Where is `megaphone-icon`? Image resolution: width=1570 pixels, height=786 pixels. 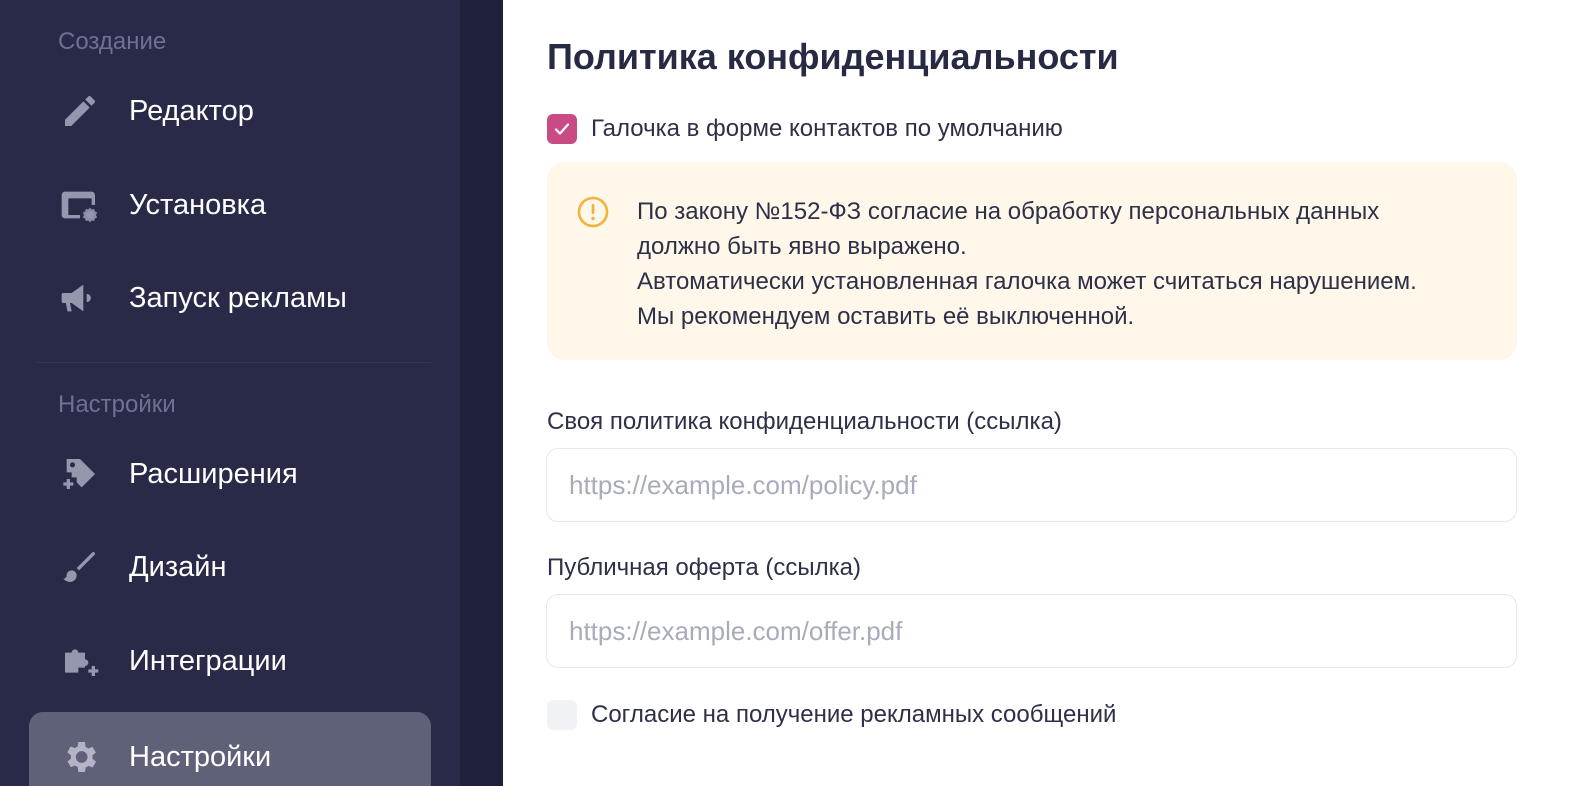 megaphone-icon is located at coordinates (80, 298).